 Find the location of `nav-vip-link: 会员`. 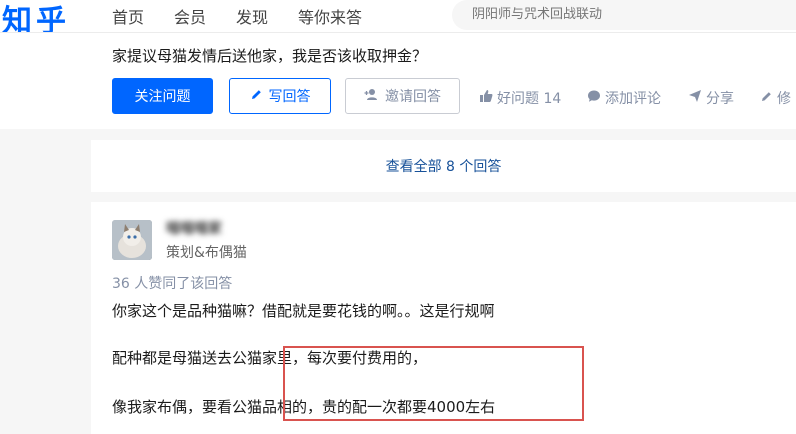

nav-vip-link: 会员 is located at coordinates (190, 16).